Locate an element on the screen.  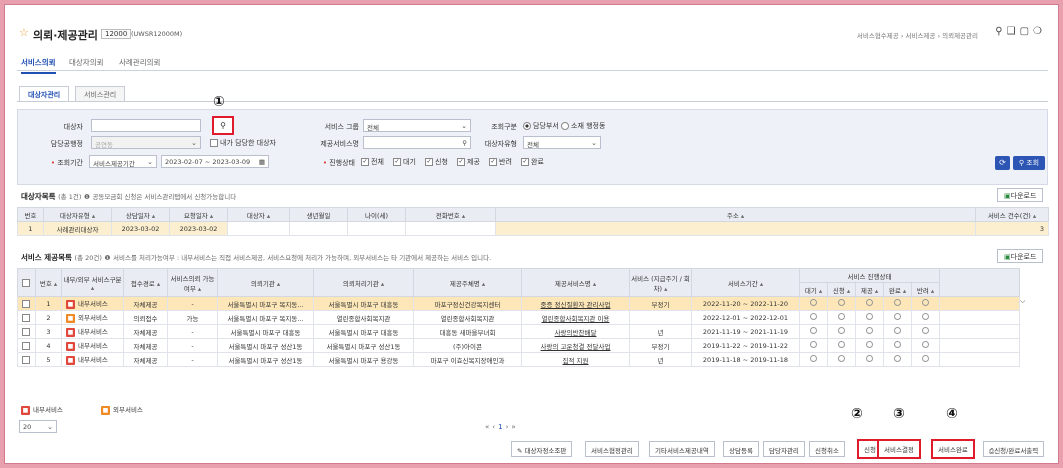
manager-management-button: 담당자관리 is located at coordinates (784, 449).